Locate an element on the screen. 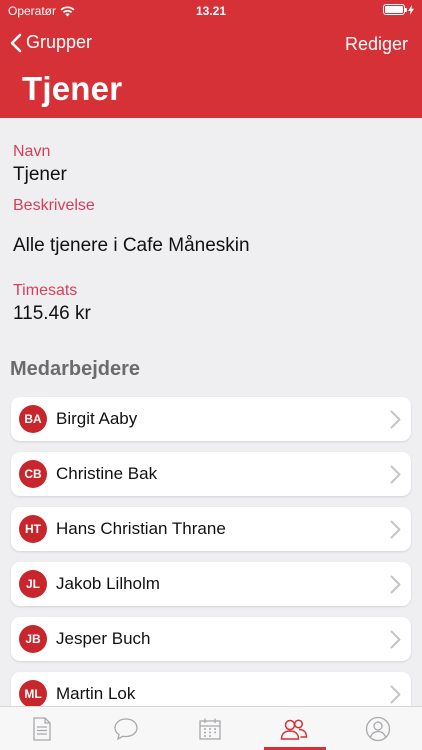 This screenshot has width=422, height=750. employee-name: Hans Christian Thrane is located at coordinates (141, 528).